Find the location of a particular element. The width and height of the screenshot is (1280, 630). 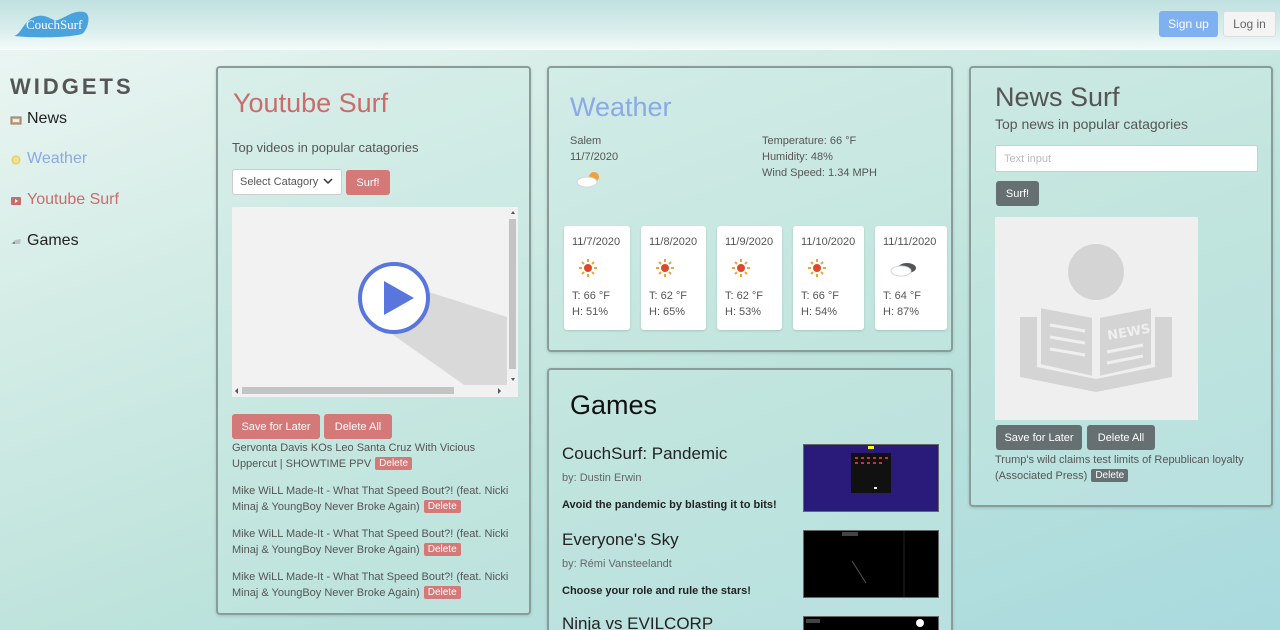

news-save-button: Save for Later is located at coordinates (1039, 437).